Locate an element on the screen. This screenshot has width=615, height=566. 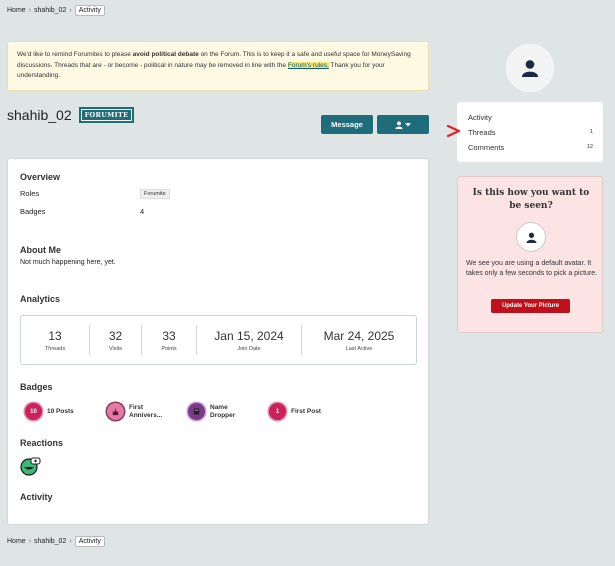
badge-10-posts-icon: 10 is located at coordinates (33, 411).